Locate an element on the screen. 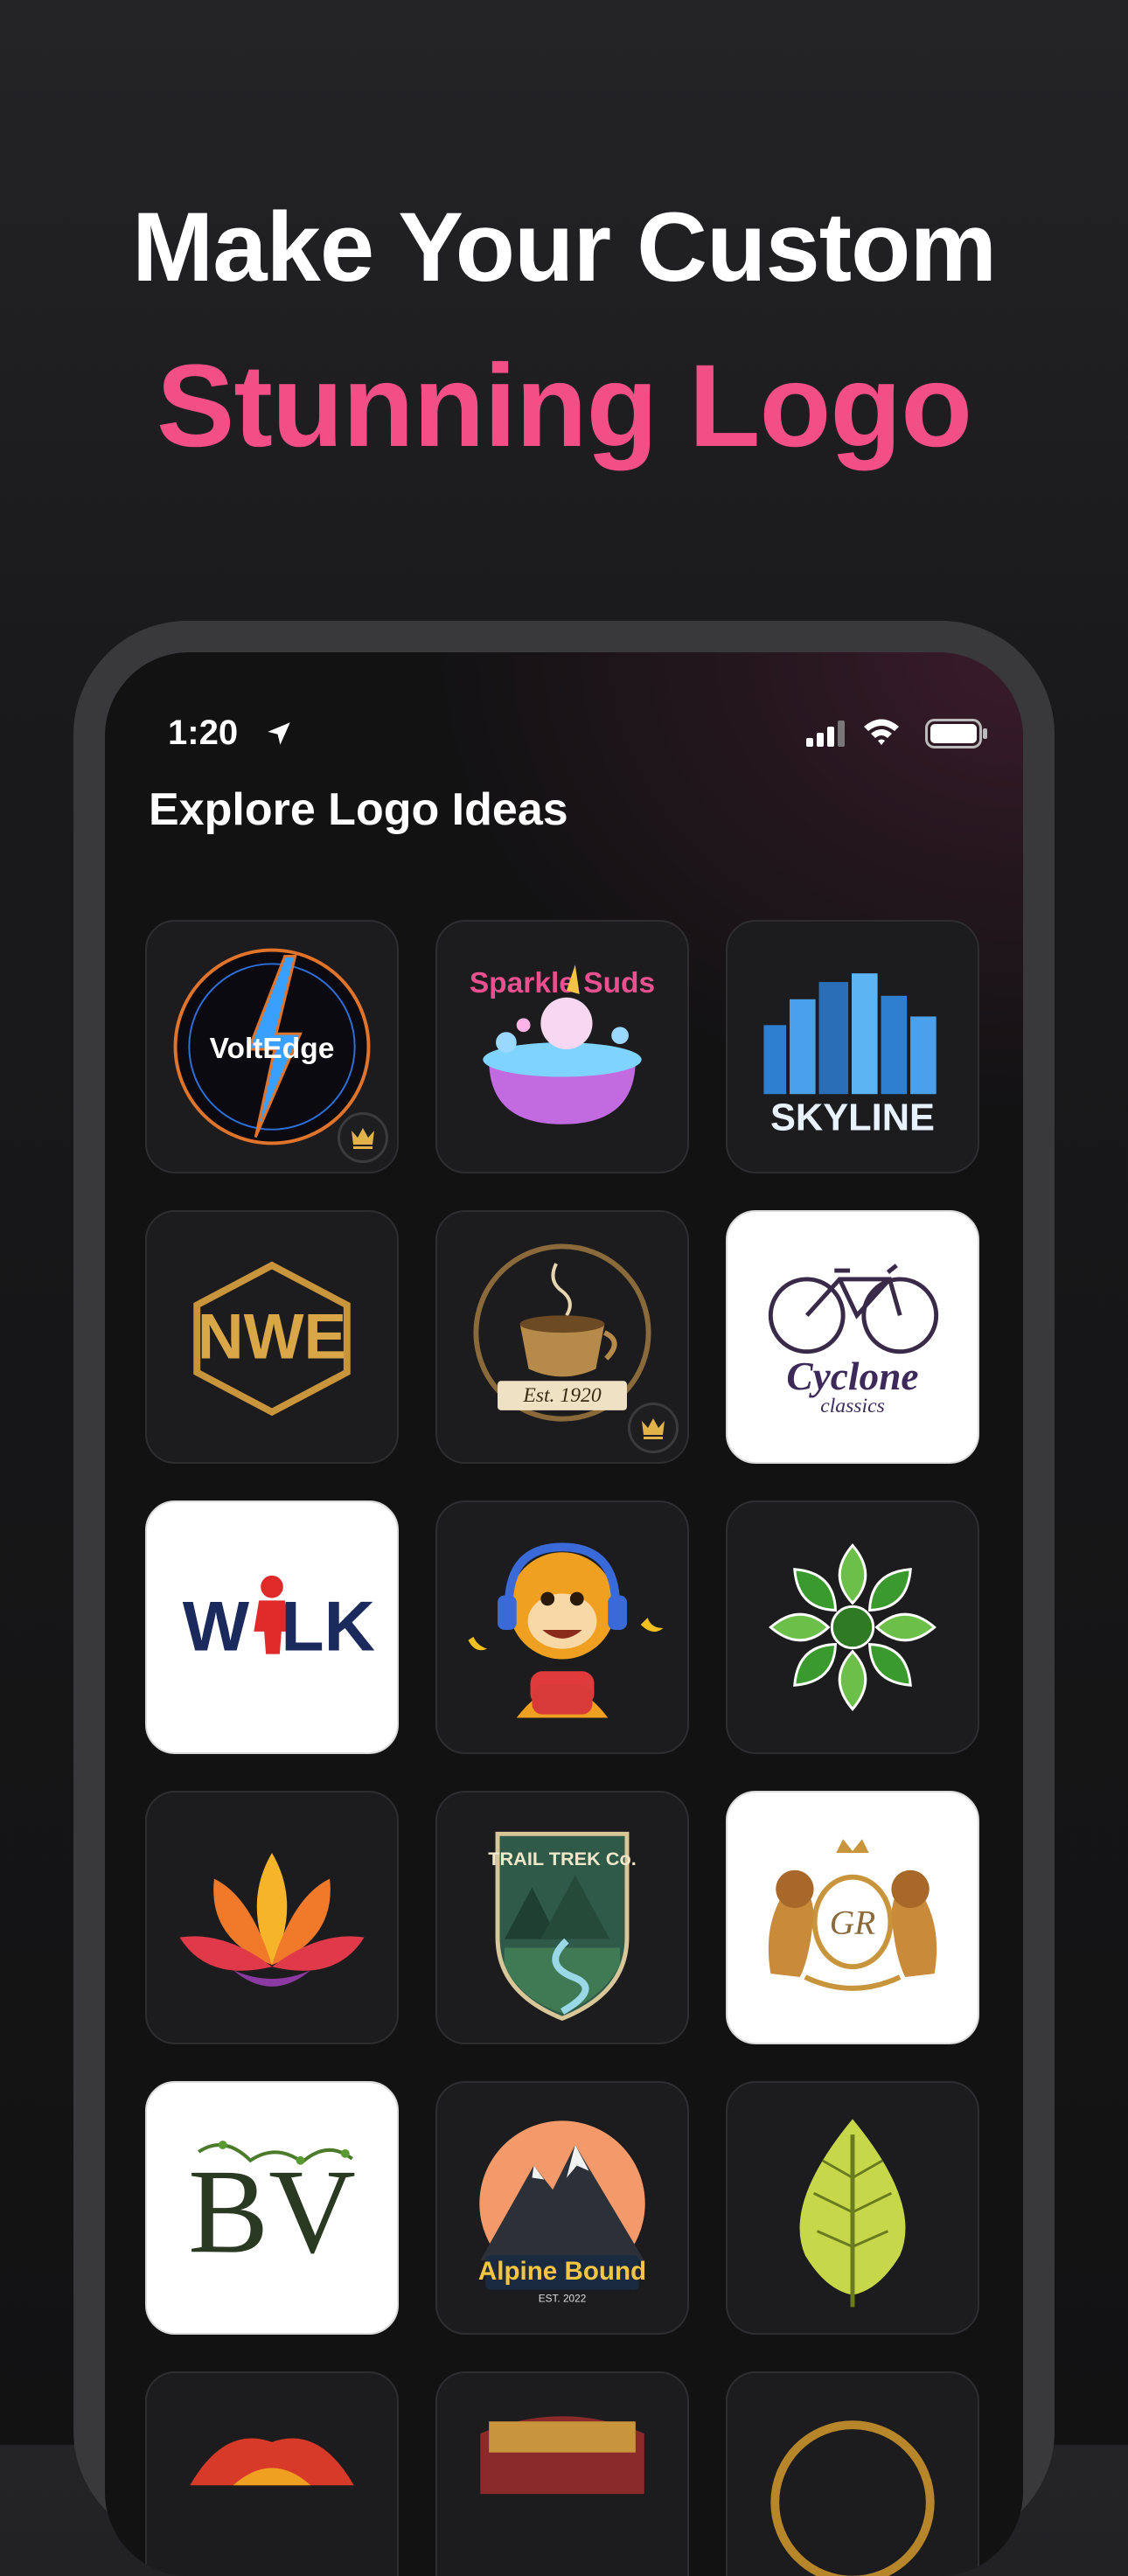  green-flower-logo-icon is located at coordinates (853, 1627).